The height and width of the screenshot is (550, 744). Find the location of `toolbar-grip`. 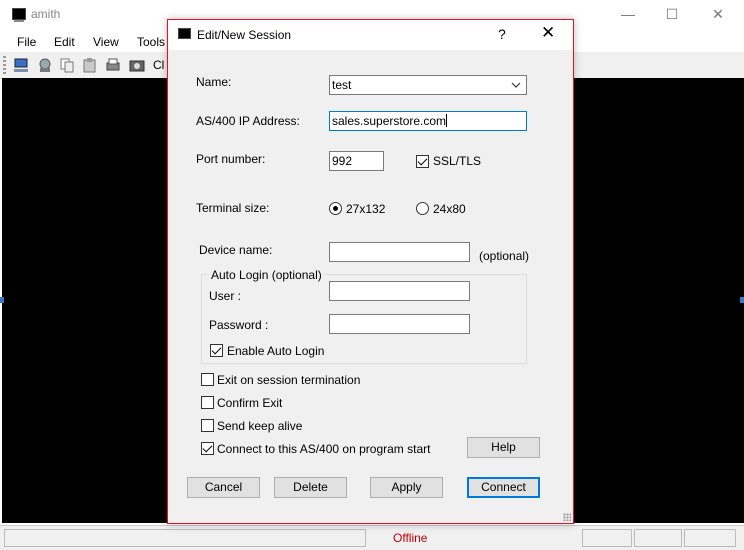

toolbar-grip is located at coordinates (4, 65).